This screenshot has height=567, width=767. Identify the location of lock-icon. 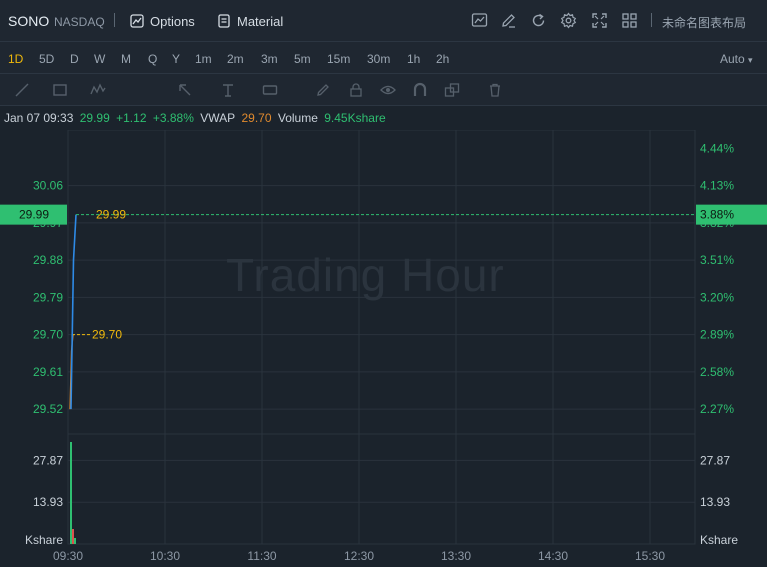
(356, 90).